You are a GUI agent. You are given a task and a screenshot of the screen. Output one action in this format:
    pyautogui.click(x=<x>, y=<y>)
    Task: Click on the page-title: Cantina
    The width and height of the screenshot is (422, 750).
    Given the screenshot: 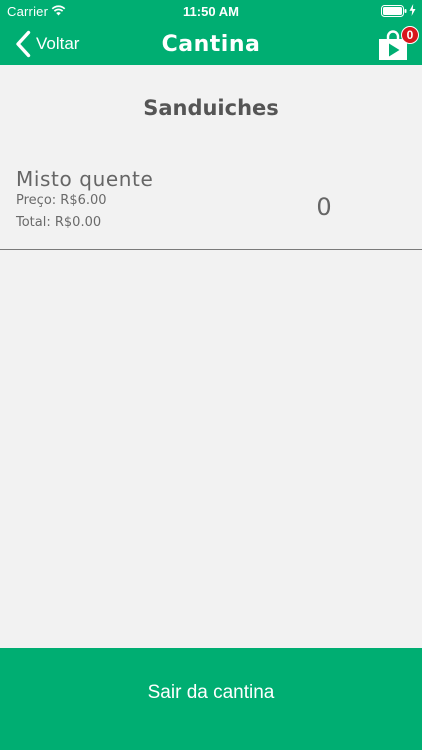 What is the action you would take?
    pyautogui.click(x=211, y=44)
    